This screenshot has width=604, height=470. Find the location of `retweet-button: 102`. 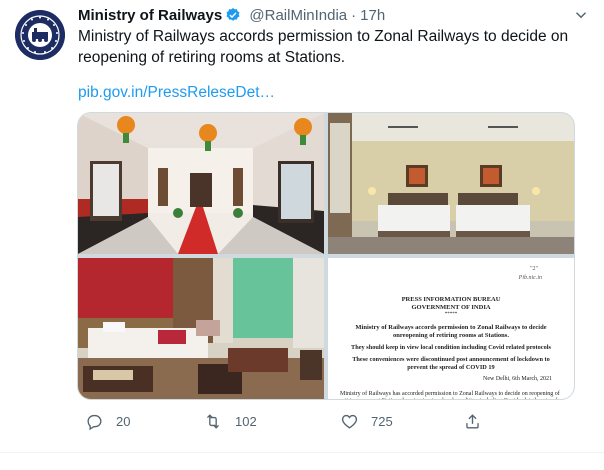

retweet-button: 102 is located at coordinates (230, 421).